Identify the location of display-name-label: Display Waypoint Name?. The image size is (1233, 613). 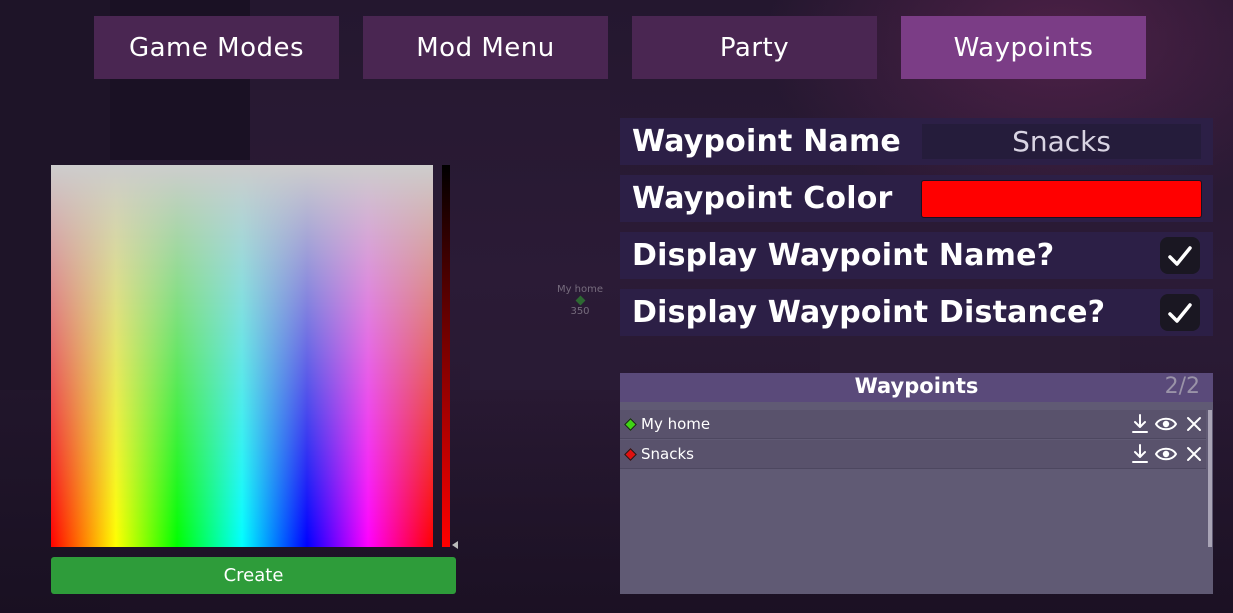
(843, 255).